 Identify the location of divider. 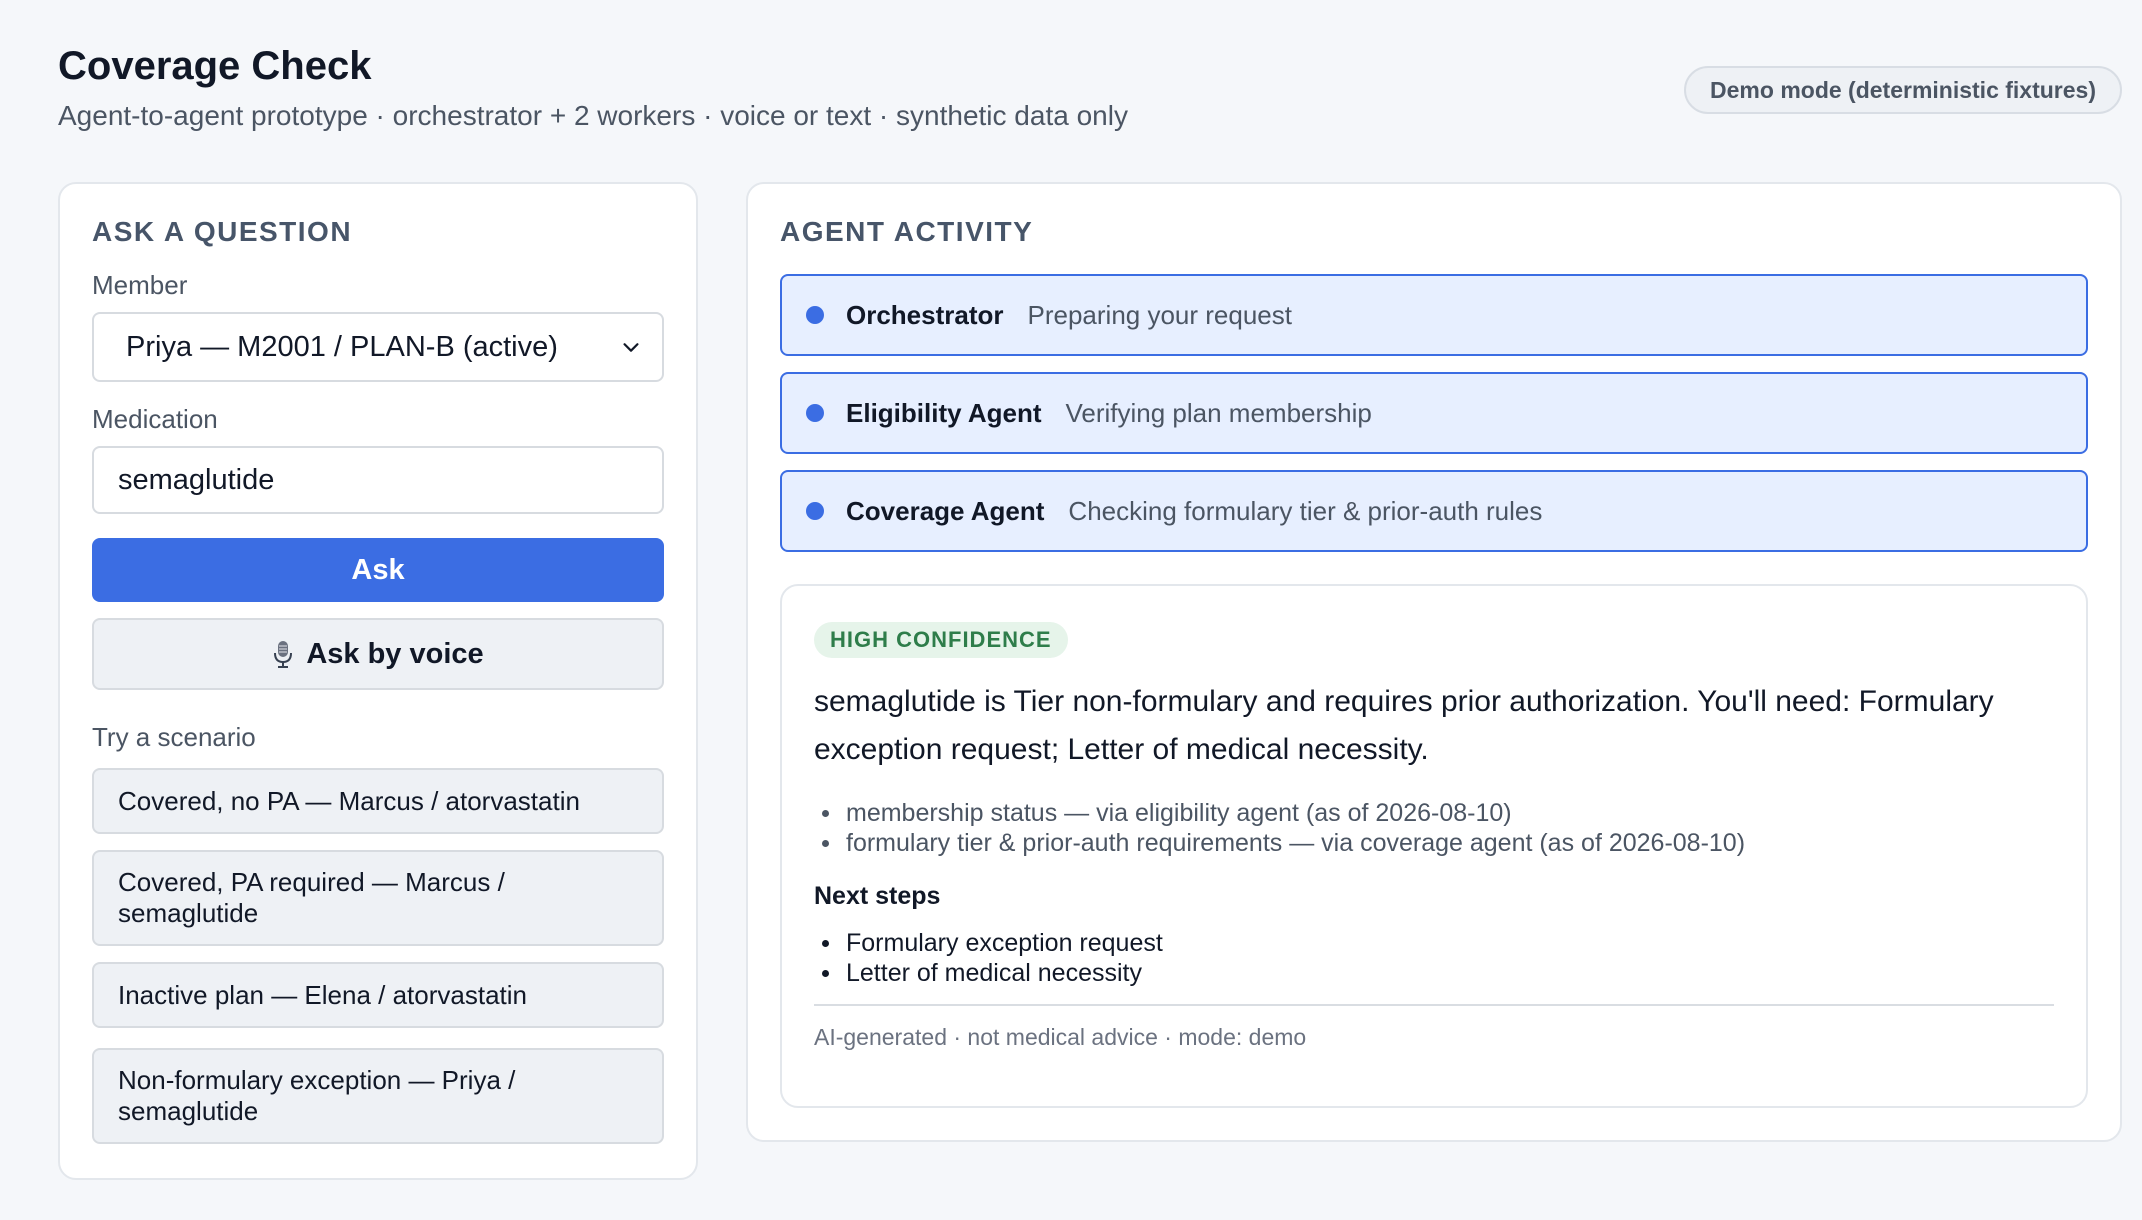
(1434, 1005).